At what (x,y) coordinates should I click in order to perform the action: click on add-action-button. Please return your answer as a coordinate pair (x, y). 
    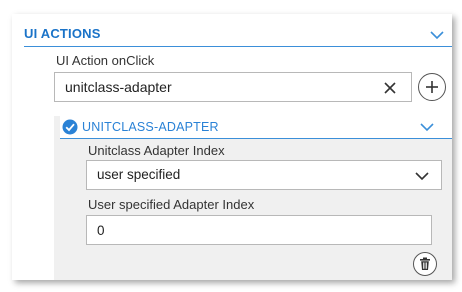
    Looking at the image, I should click on (432, 87).